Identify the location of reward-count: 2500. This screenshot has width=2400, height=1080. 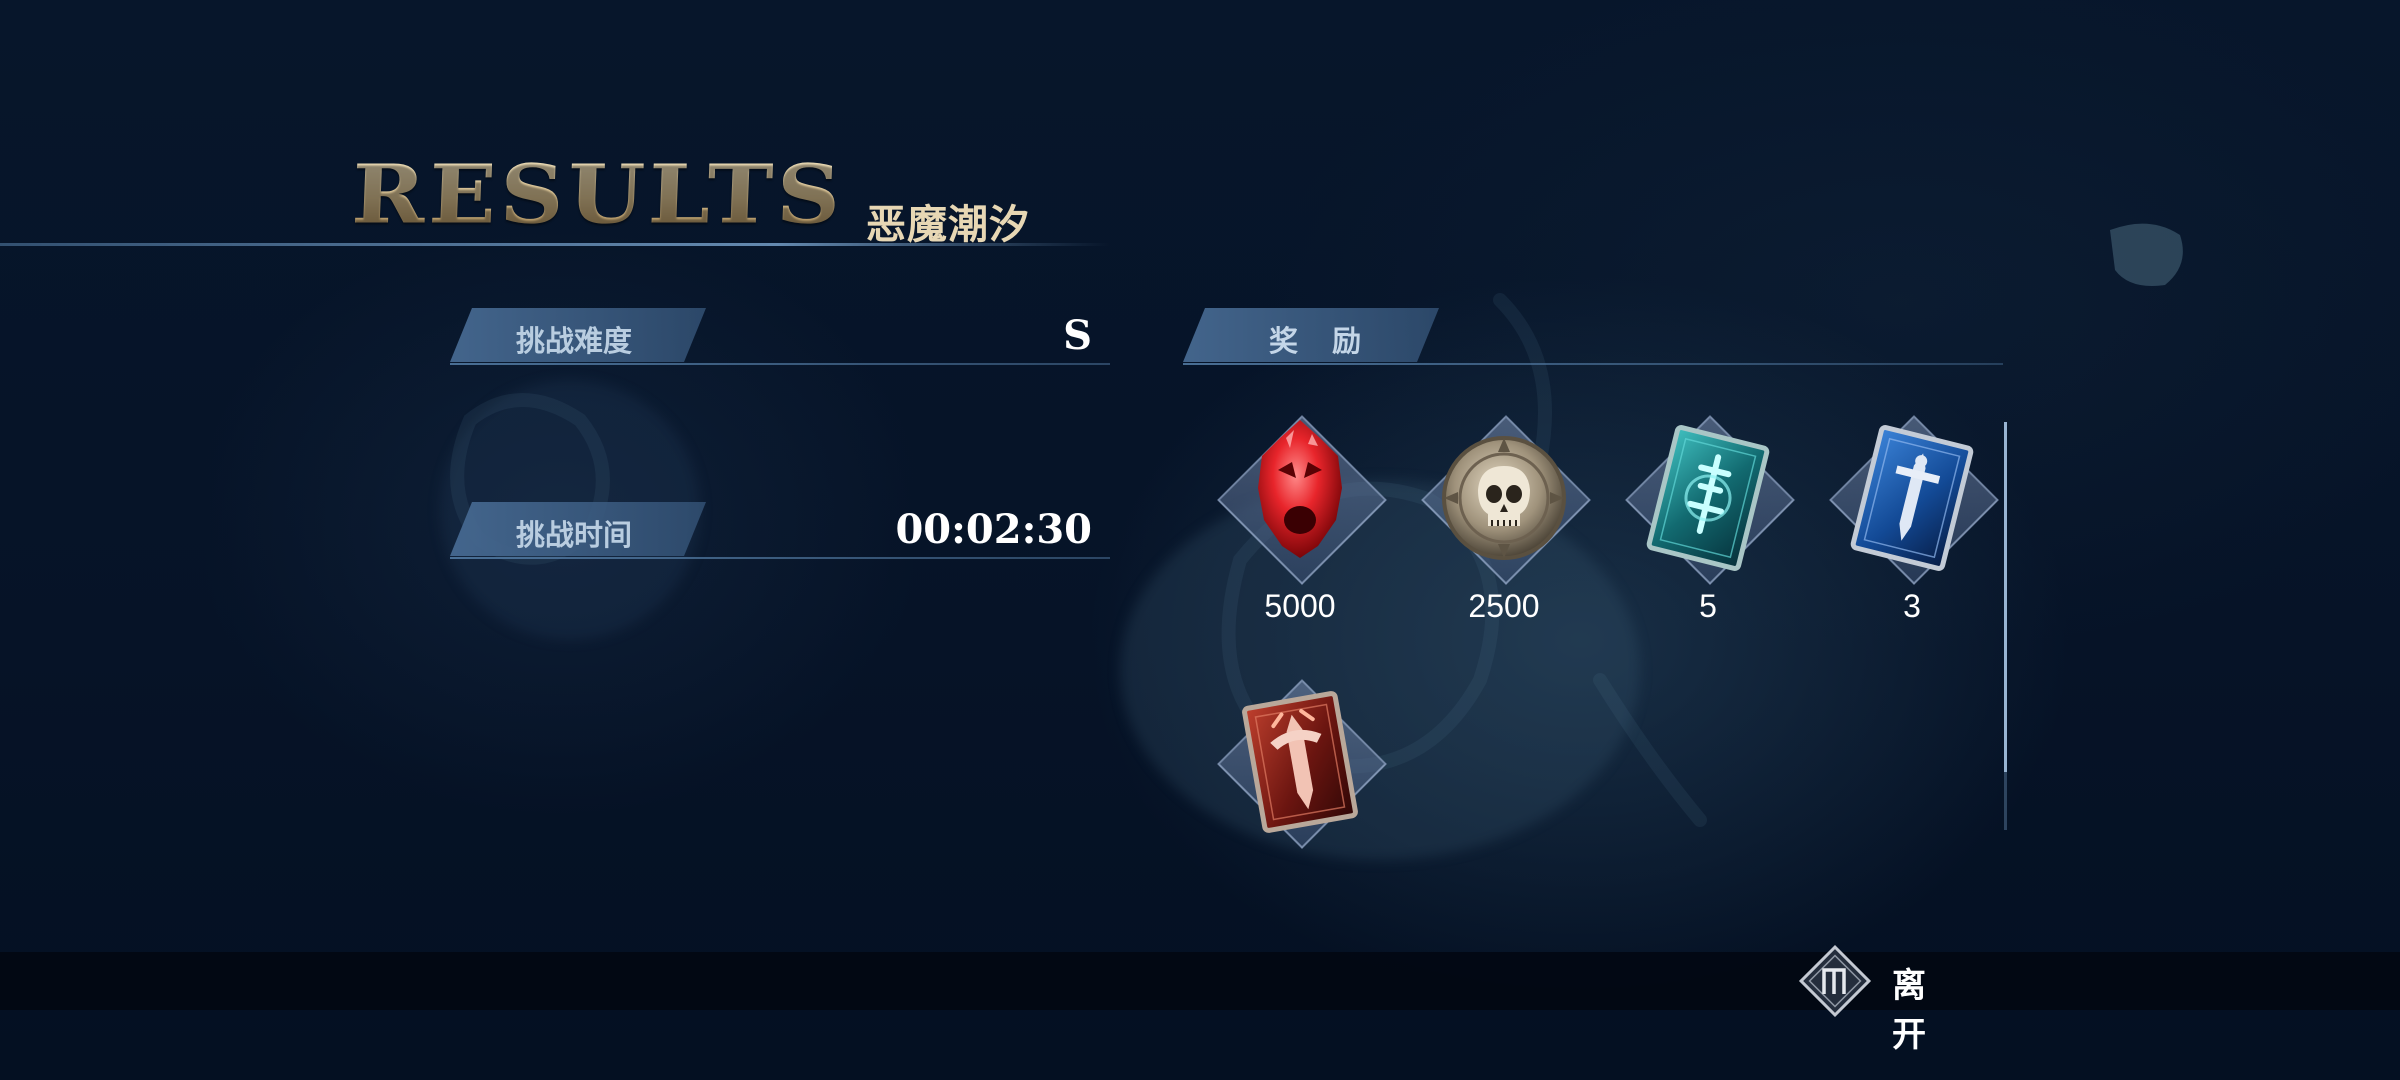
(1504, 606).